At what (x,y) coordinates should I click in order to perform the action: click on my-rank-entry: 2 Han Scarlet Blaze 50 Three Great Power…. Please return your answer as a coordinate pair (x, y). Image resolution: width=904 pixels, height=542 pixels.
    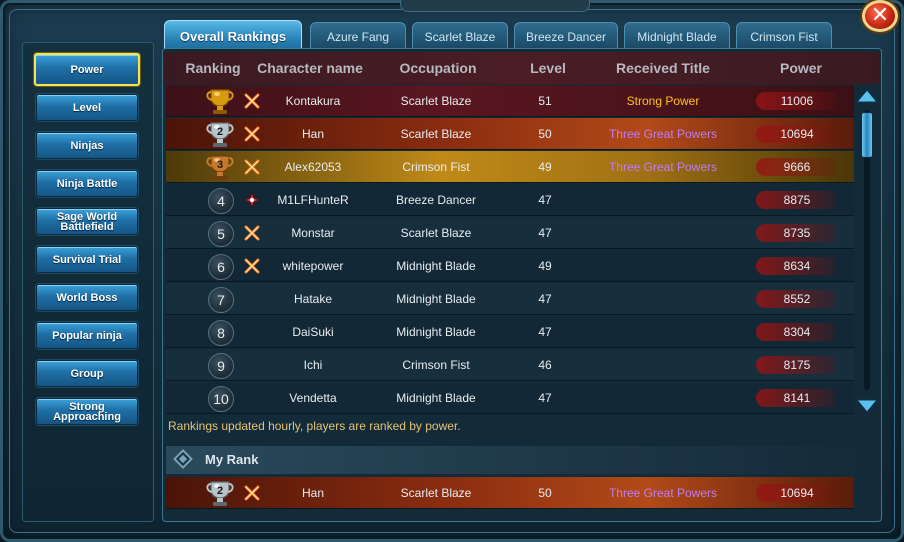
    Looking at the image, I should click on (510, 493).